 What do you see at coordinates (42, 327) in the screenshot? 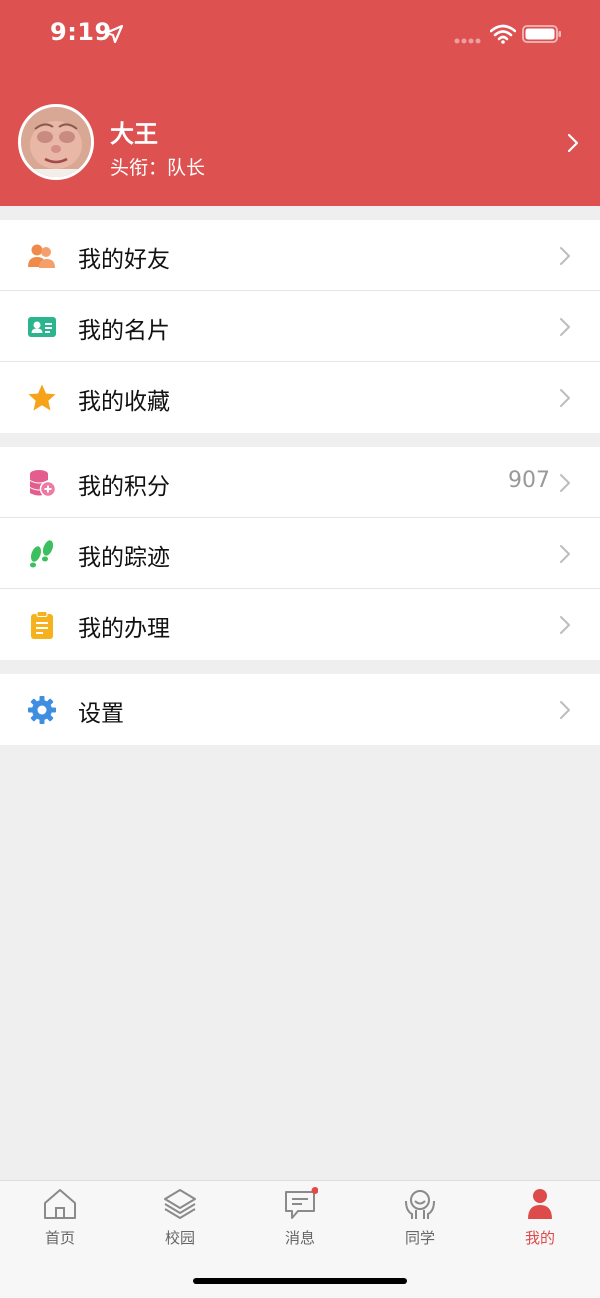
I see `card-icon` at bounding box center [42, 327].